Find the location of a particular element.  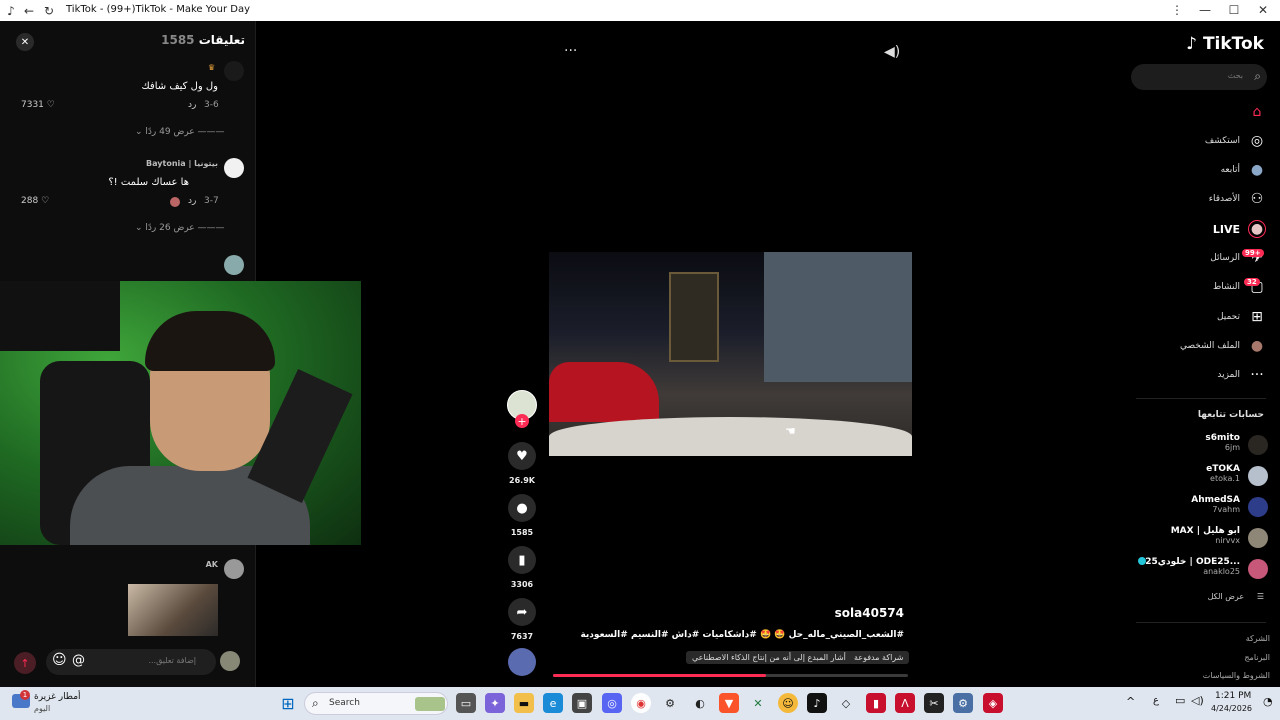

volume-icon: ◀) is located at coordinates (892, 52).